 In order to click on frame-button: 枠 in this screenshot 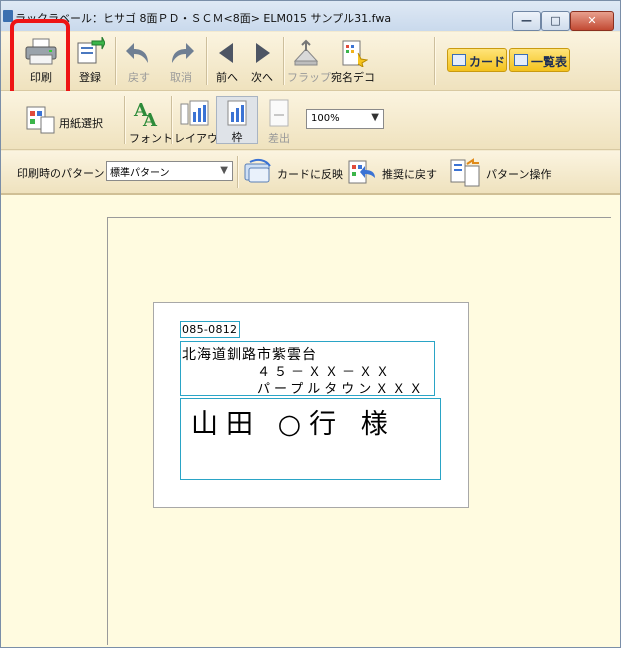, I will do `click(237, 120)`.